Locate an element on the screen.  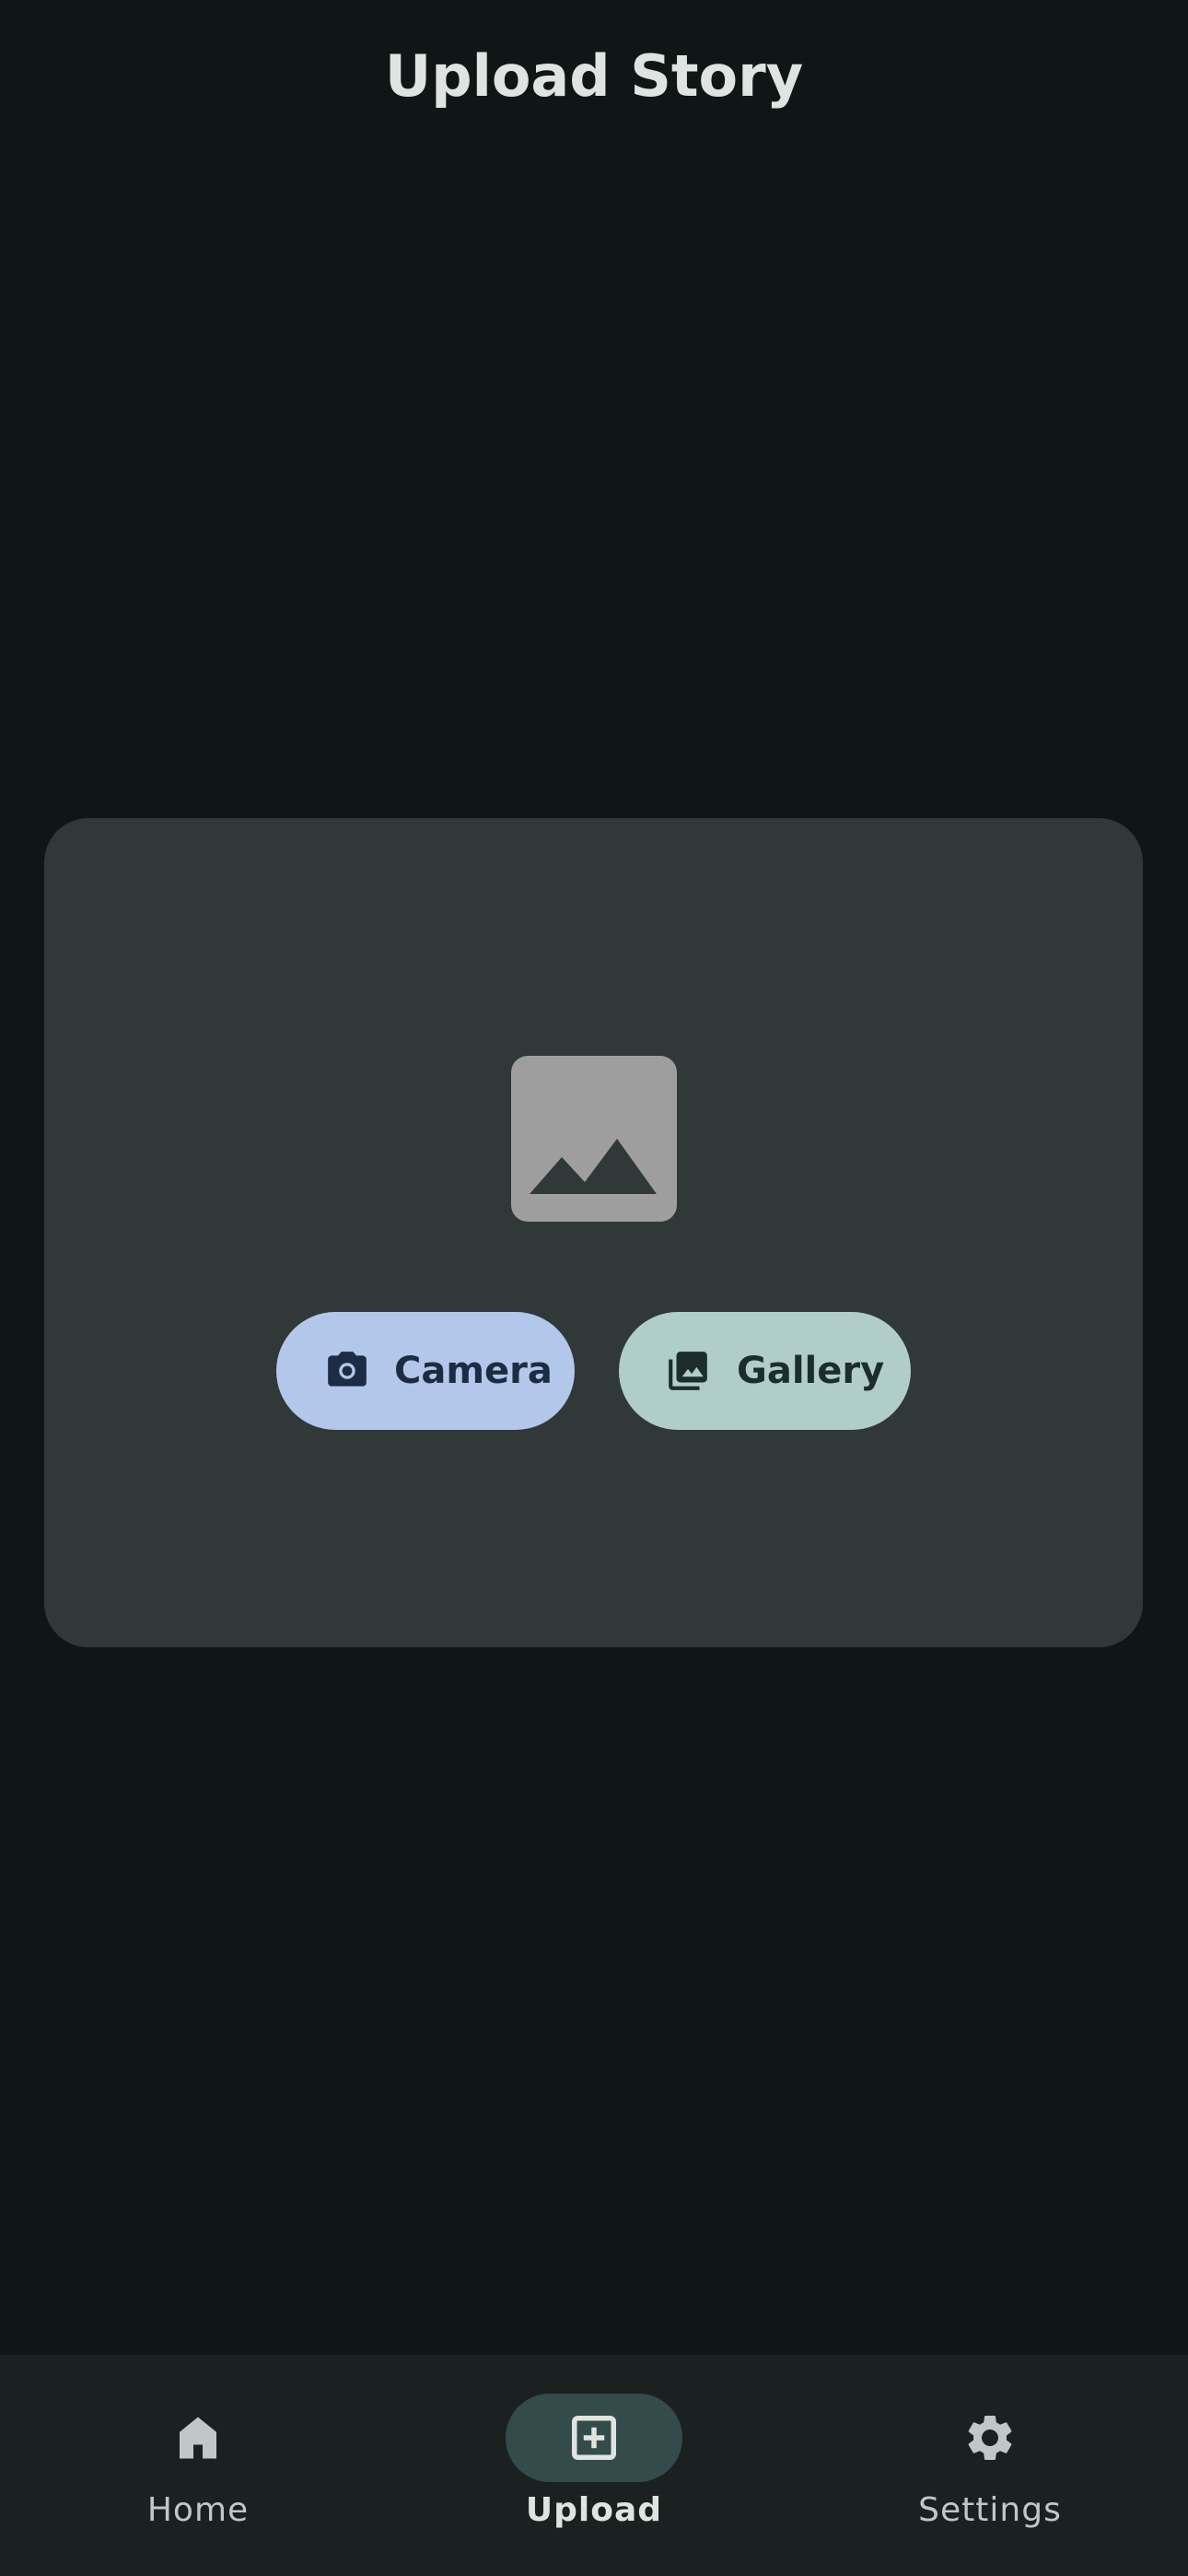
nav-item-upload: Upload is located at coordinates (594, 2465).